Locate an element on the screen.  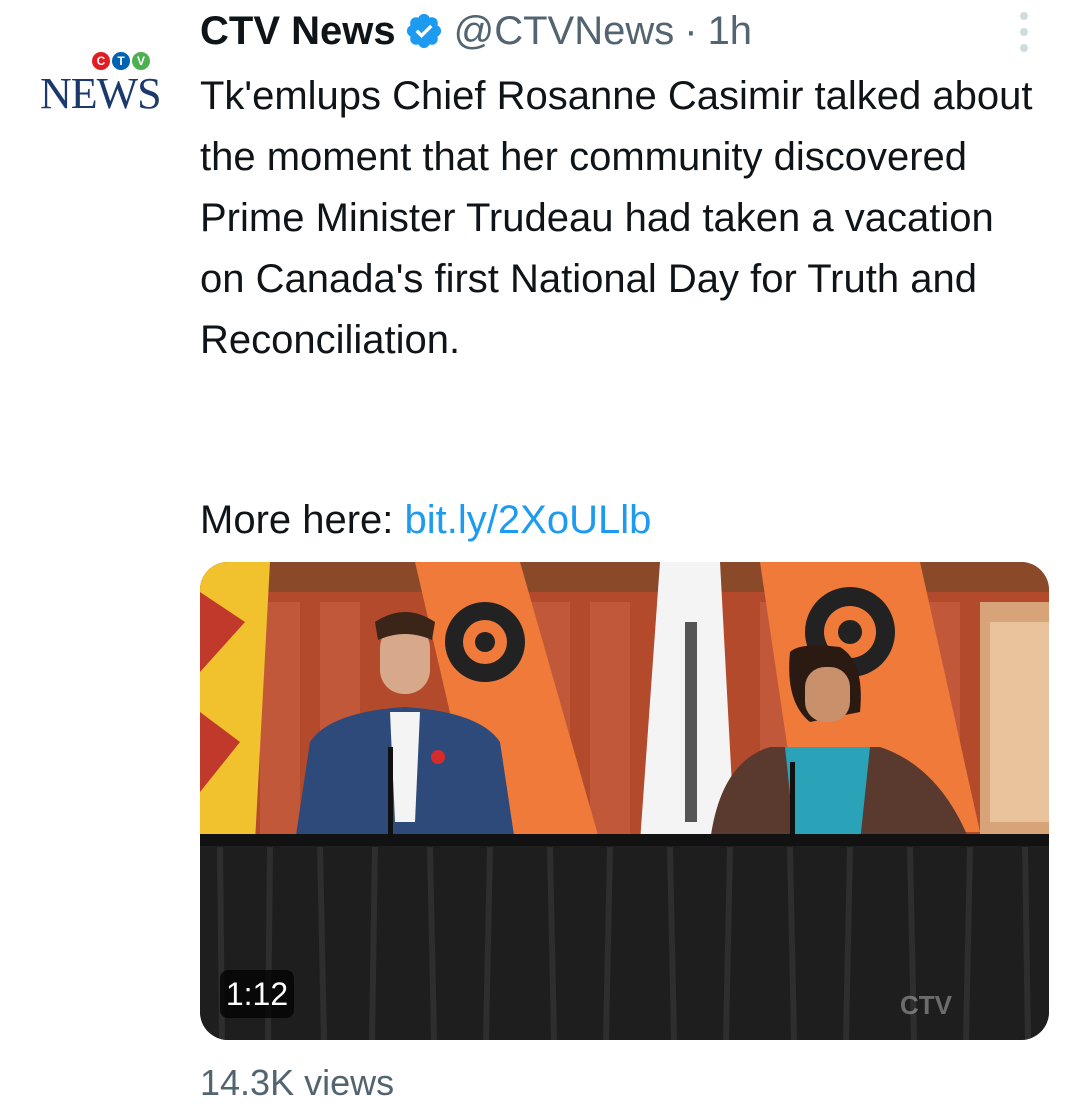
ctv-logo-mark: C T V is located at coordinates (124, 61).